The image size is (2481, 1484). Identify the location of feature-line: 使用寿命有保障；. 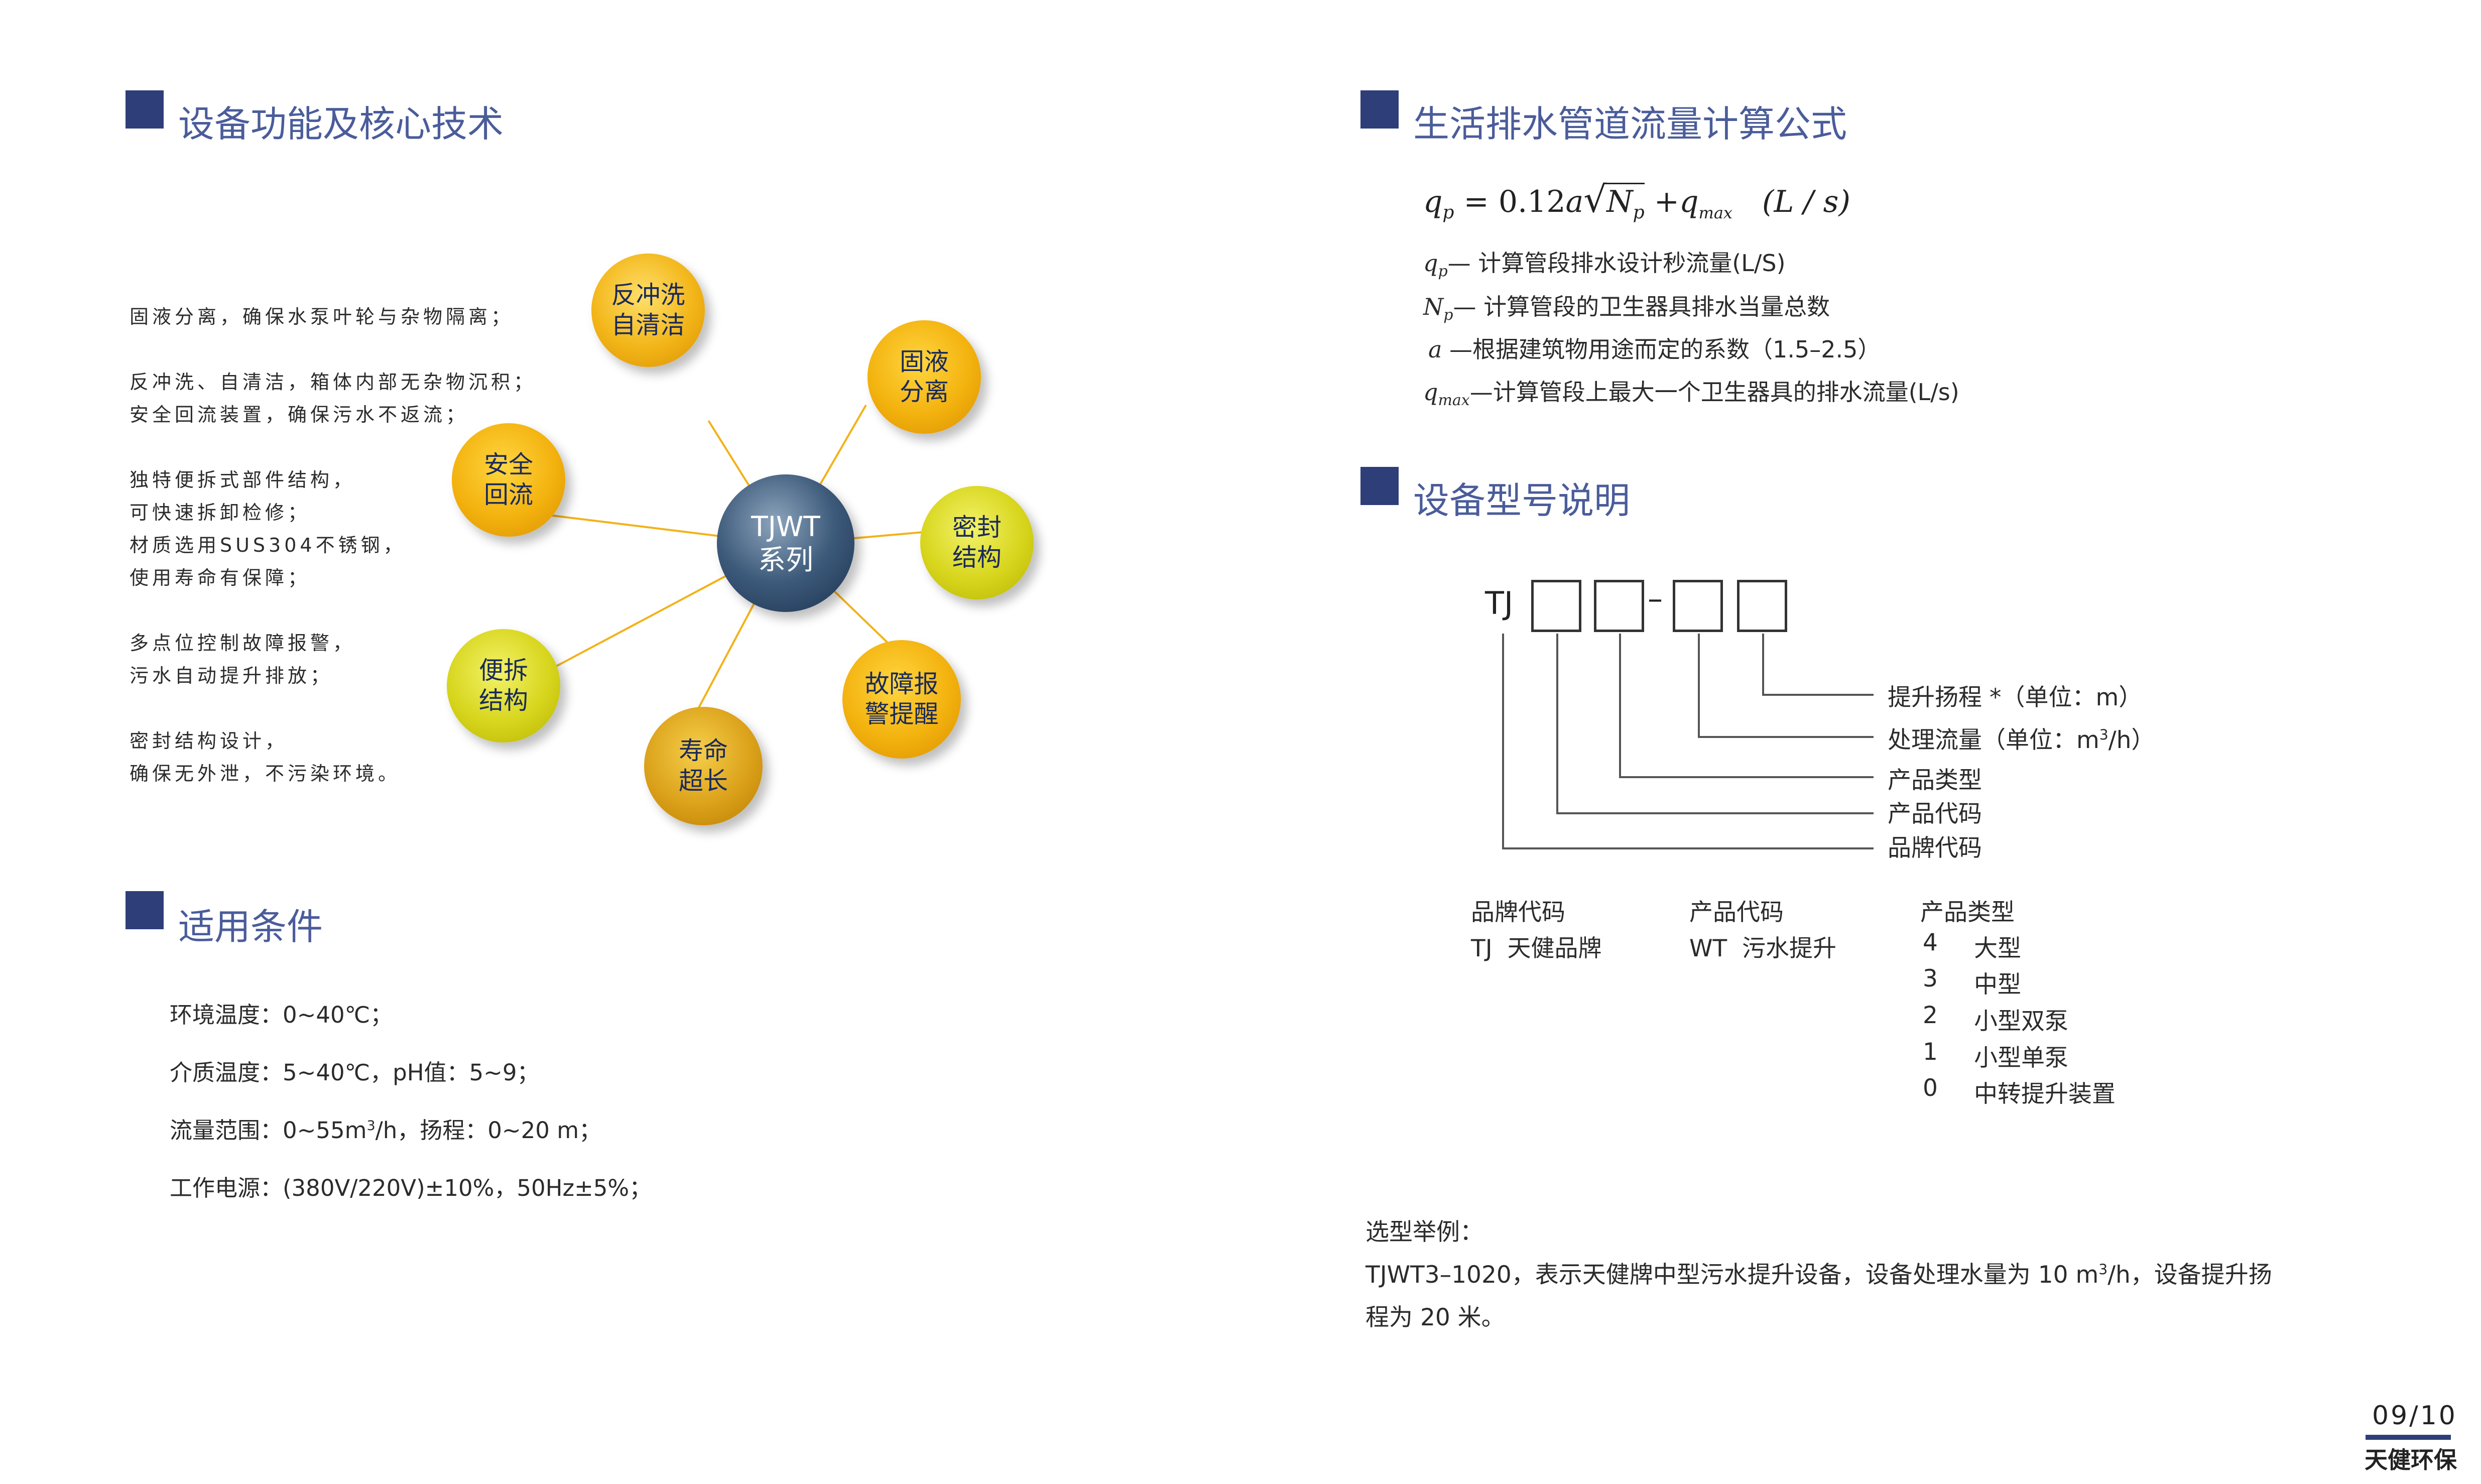
(220, 578).